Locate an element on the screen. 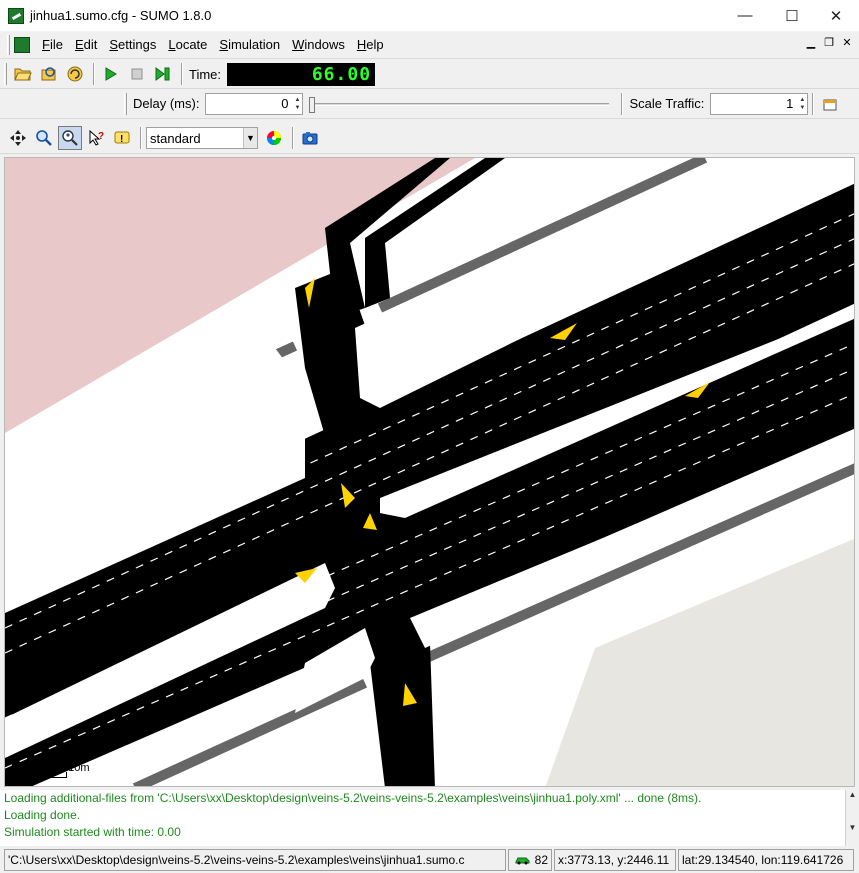  menu-help-mnemonic: H is located at coordinates (361, 44).